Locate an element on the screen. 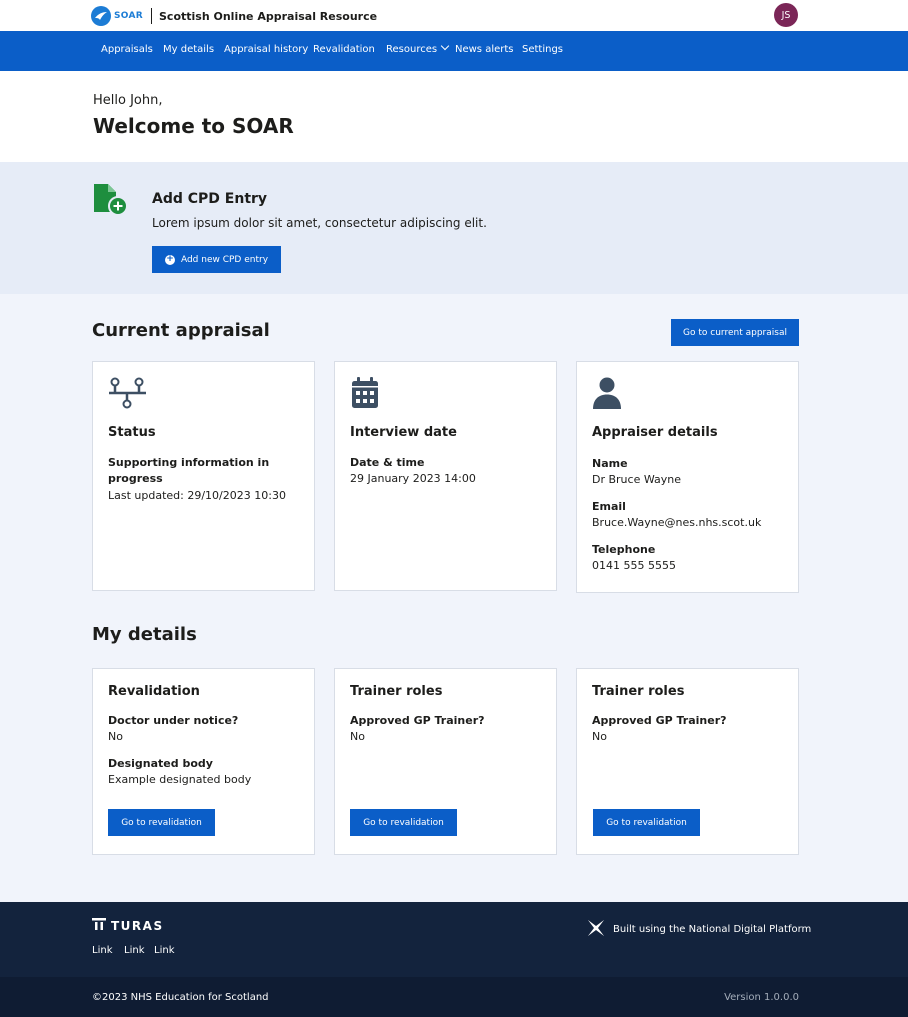 The height and width of the screenshot is (1017, 908). nav-item-appraisal-history: Appraisal history is located at coordinates (266, 49).